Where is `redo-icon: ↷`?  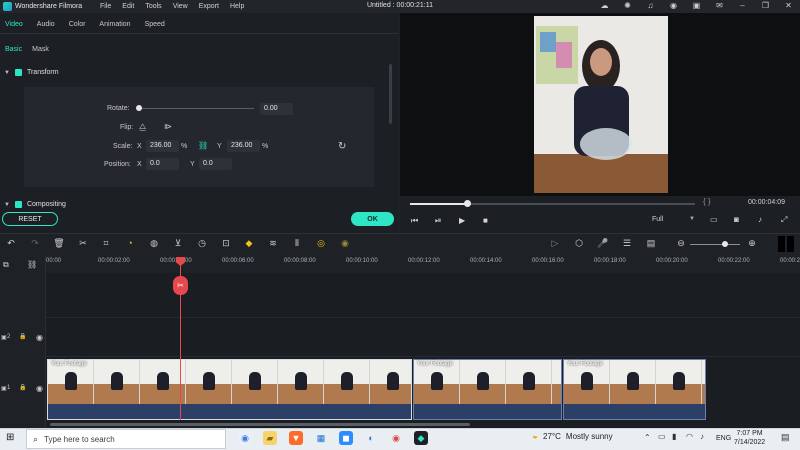 redo-icon: ↷ is located at coordinates (35, 243).